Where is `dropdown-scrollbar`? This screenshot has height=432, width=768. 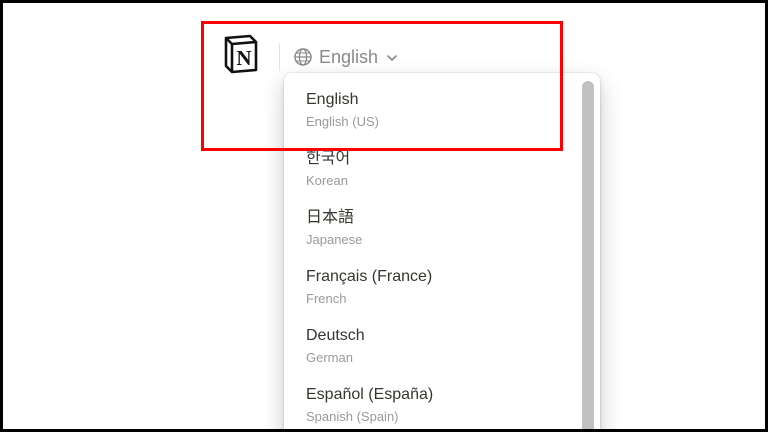 dropdown-scrollbar is located at coordinates (588, 255).